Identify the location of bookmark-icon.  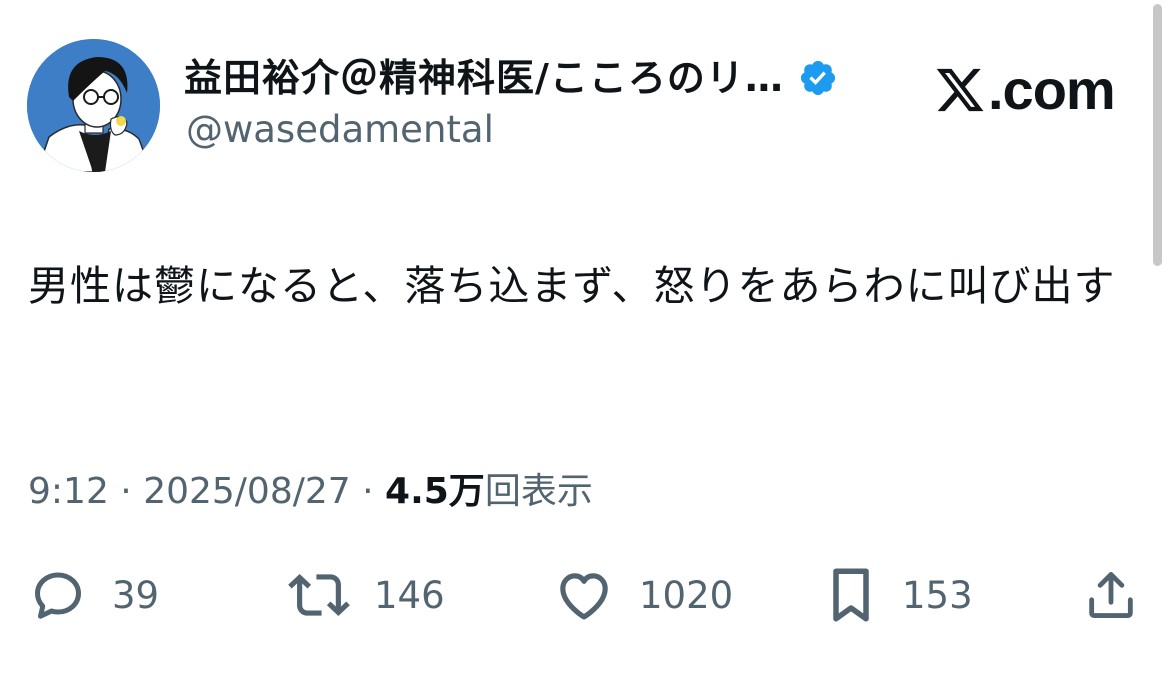
(851, 595).